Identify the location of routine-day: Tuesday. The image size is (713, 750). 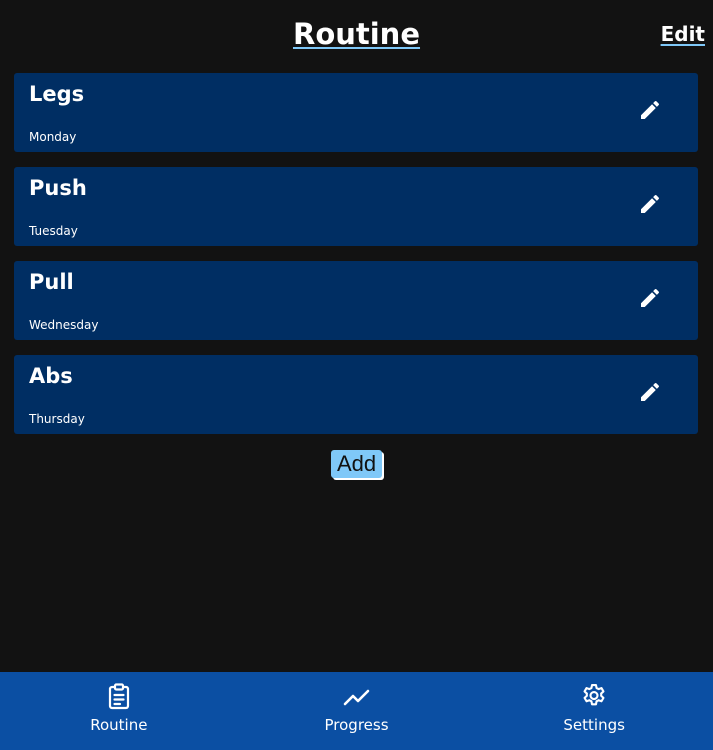
(53, 231).